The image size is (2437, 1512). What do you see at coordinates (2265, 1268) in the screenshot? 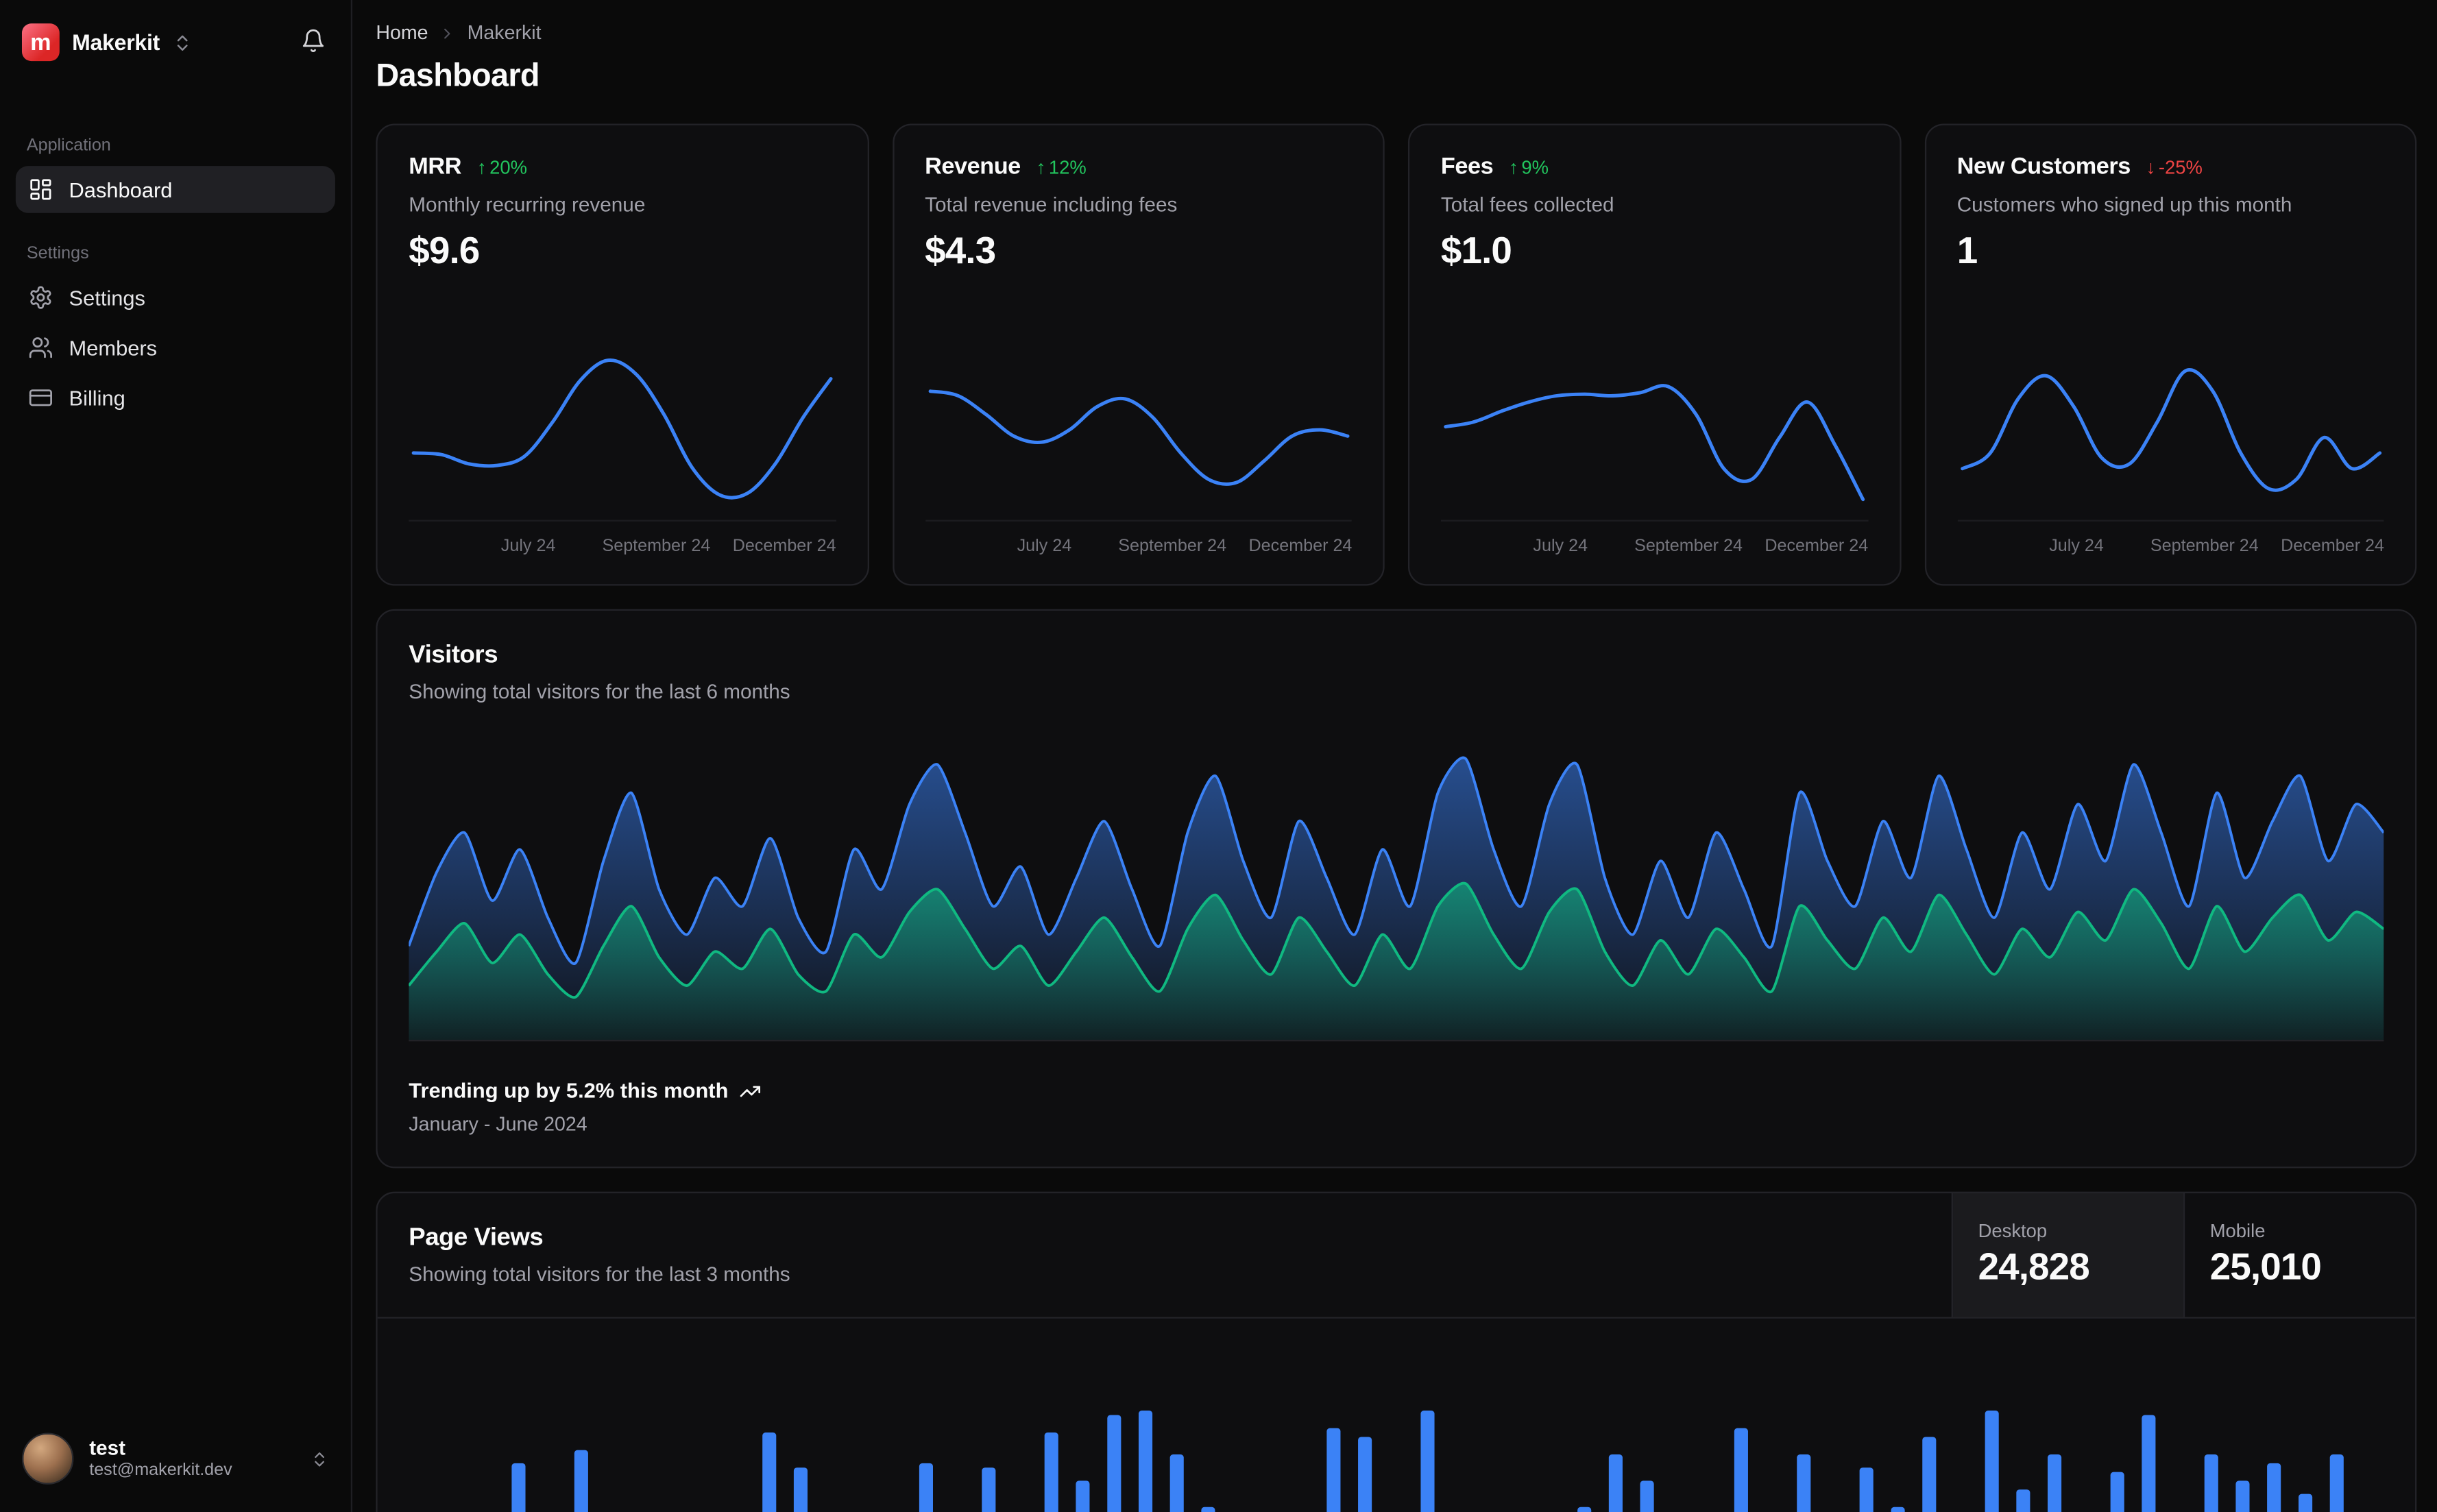
I see `toggle-value: 25,010` at bounding box center [2265, 1268].